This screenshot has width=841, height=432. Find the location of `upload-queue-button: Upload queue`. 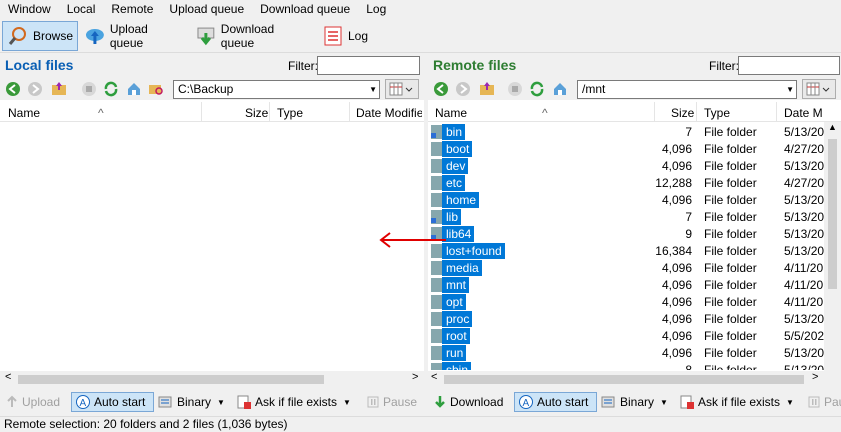

upload-queue-button: Upload queue is located at coordinates (134, 36).